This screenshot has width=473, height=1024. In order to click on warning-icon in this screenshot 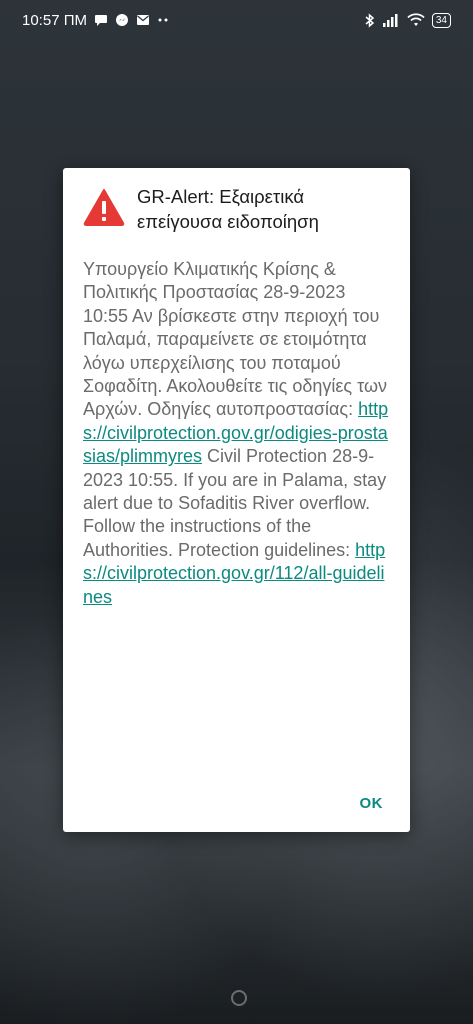, I will do `click(104, 207)`.